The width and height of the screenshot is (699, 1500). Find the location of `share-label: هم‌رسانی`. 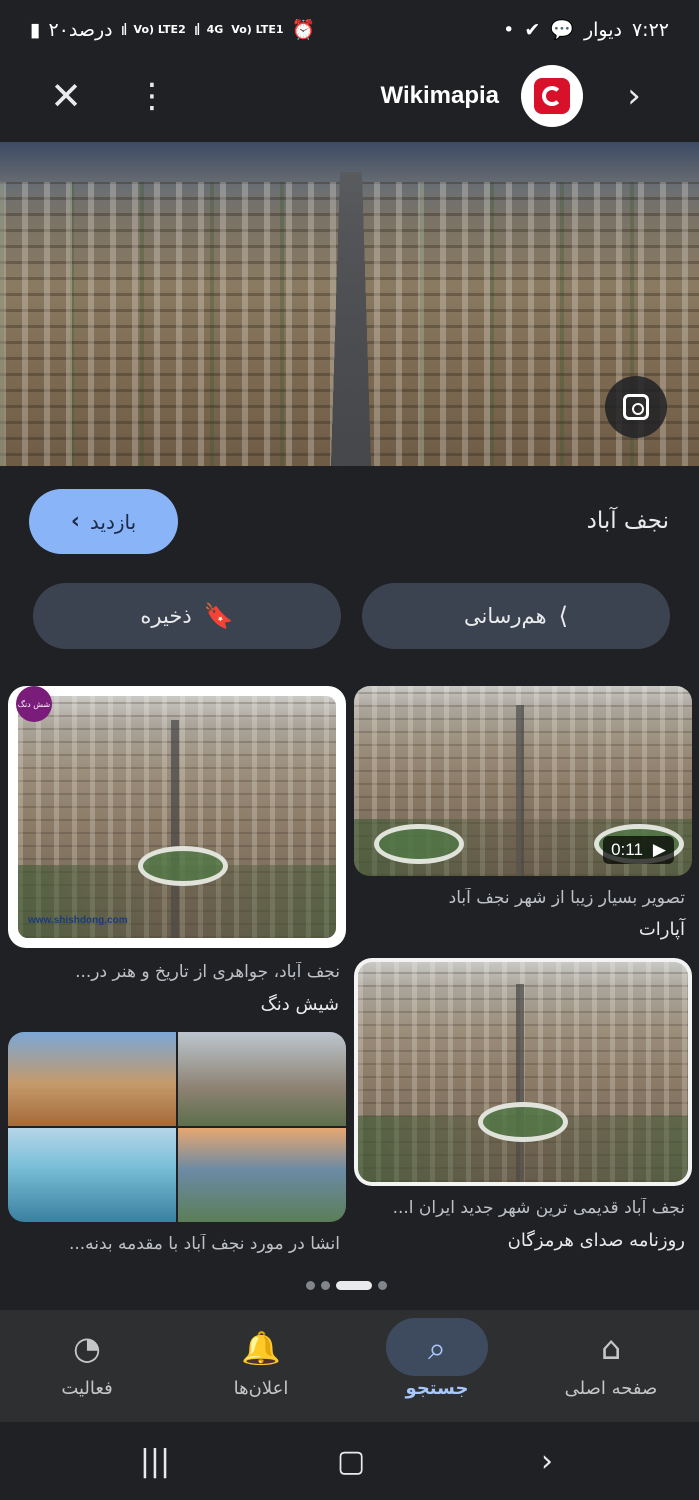

share-label: هم‌رسانی is located at coordinates (505, 616).